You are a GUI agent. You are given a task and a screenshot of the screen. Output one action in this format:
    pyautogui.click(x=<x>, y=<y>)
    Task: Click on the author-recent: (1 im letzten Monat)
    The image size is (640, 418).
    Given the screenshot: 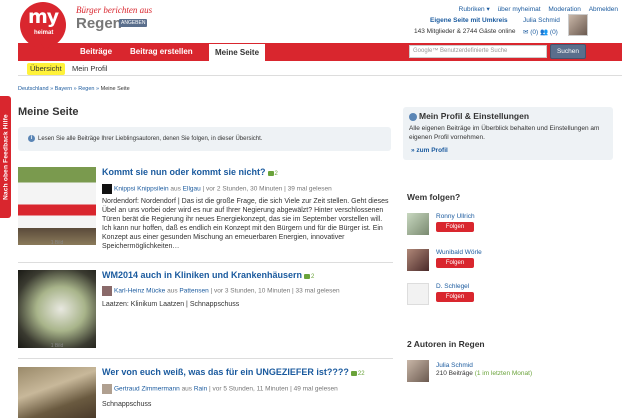 What is the action you would take?
    pyautogui.click(x=503, y=373)
    